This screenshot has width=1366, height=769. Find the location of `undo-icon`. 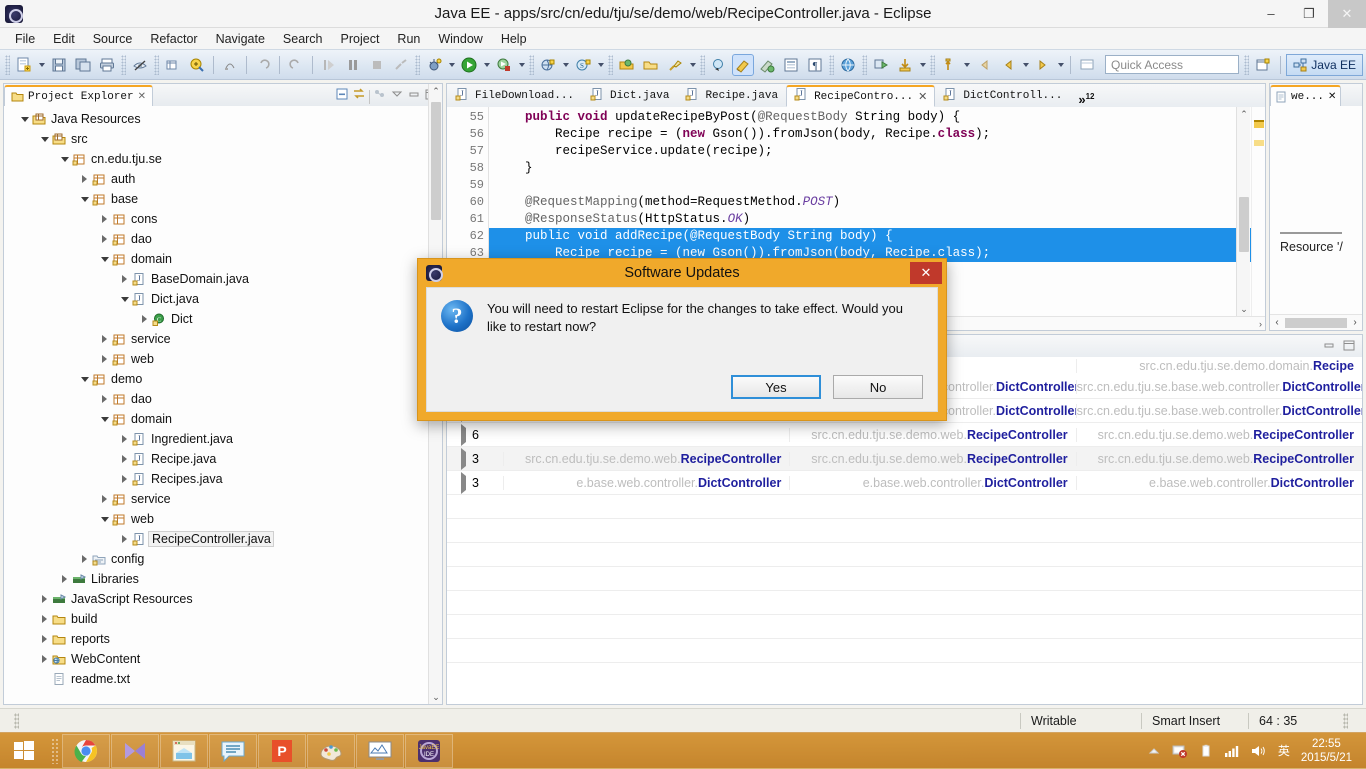

undo-icon is located at coordinates (263, 65).